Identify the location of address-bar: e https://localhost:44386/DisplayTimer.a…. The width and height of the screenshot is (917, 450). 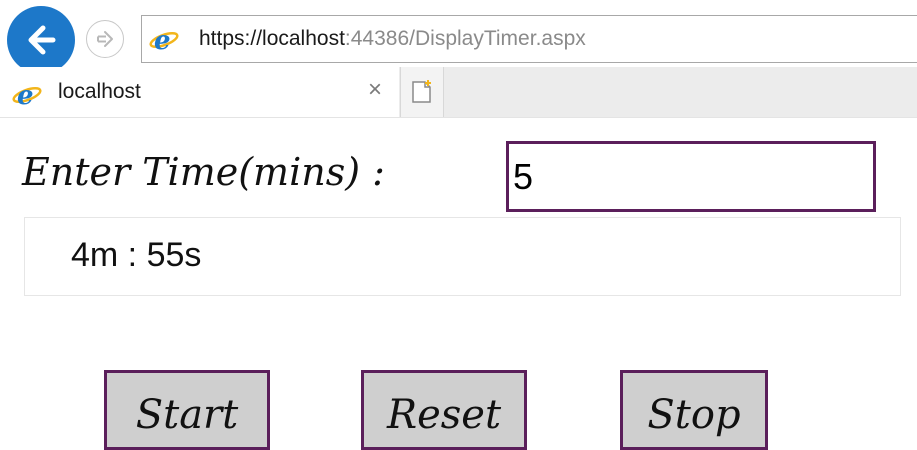
(529, 39).